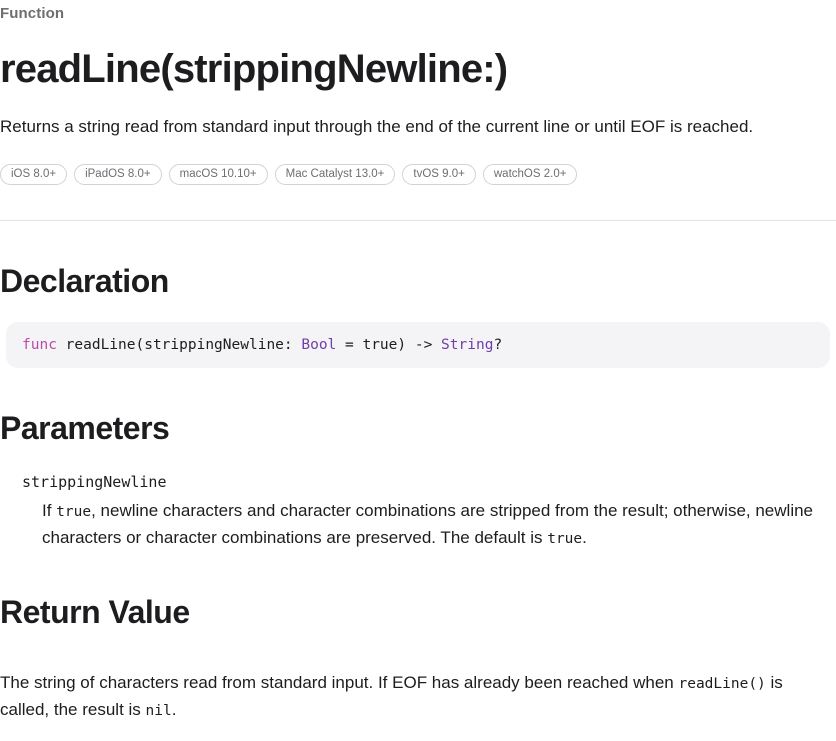 The width and height of the screenshot is (836, 741). I want to click on availability-pill-watchos: watchOS 2.0+, so click(530, 174).